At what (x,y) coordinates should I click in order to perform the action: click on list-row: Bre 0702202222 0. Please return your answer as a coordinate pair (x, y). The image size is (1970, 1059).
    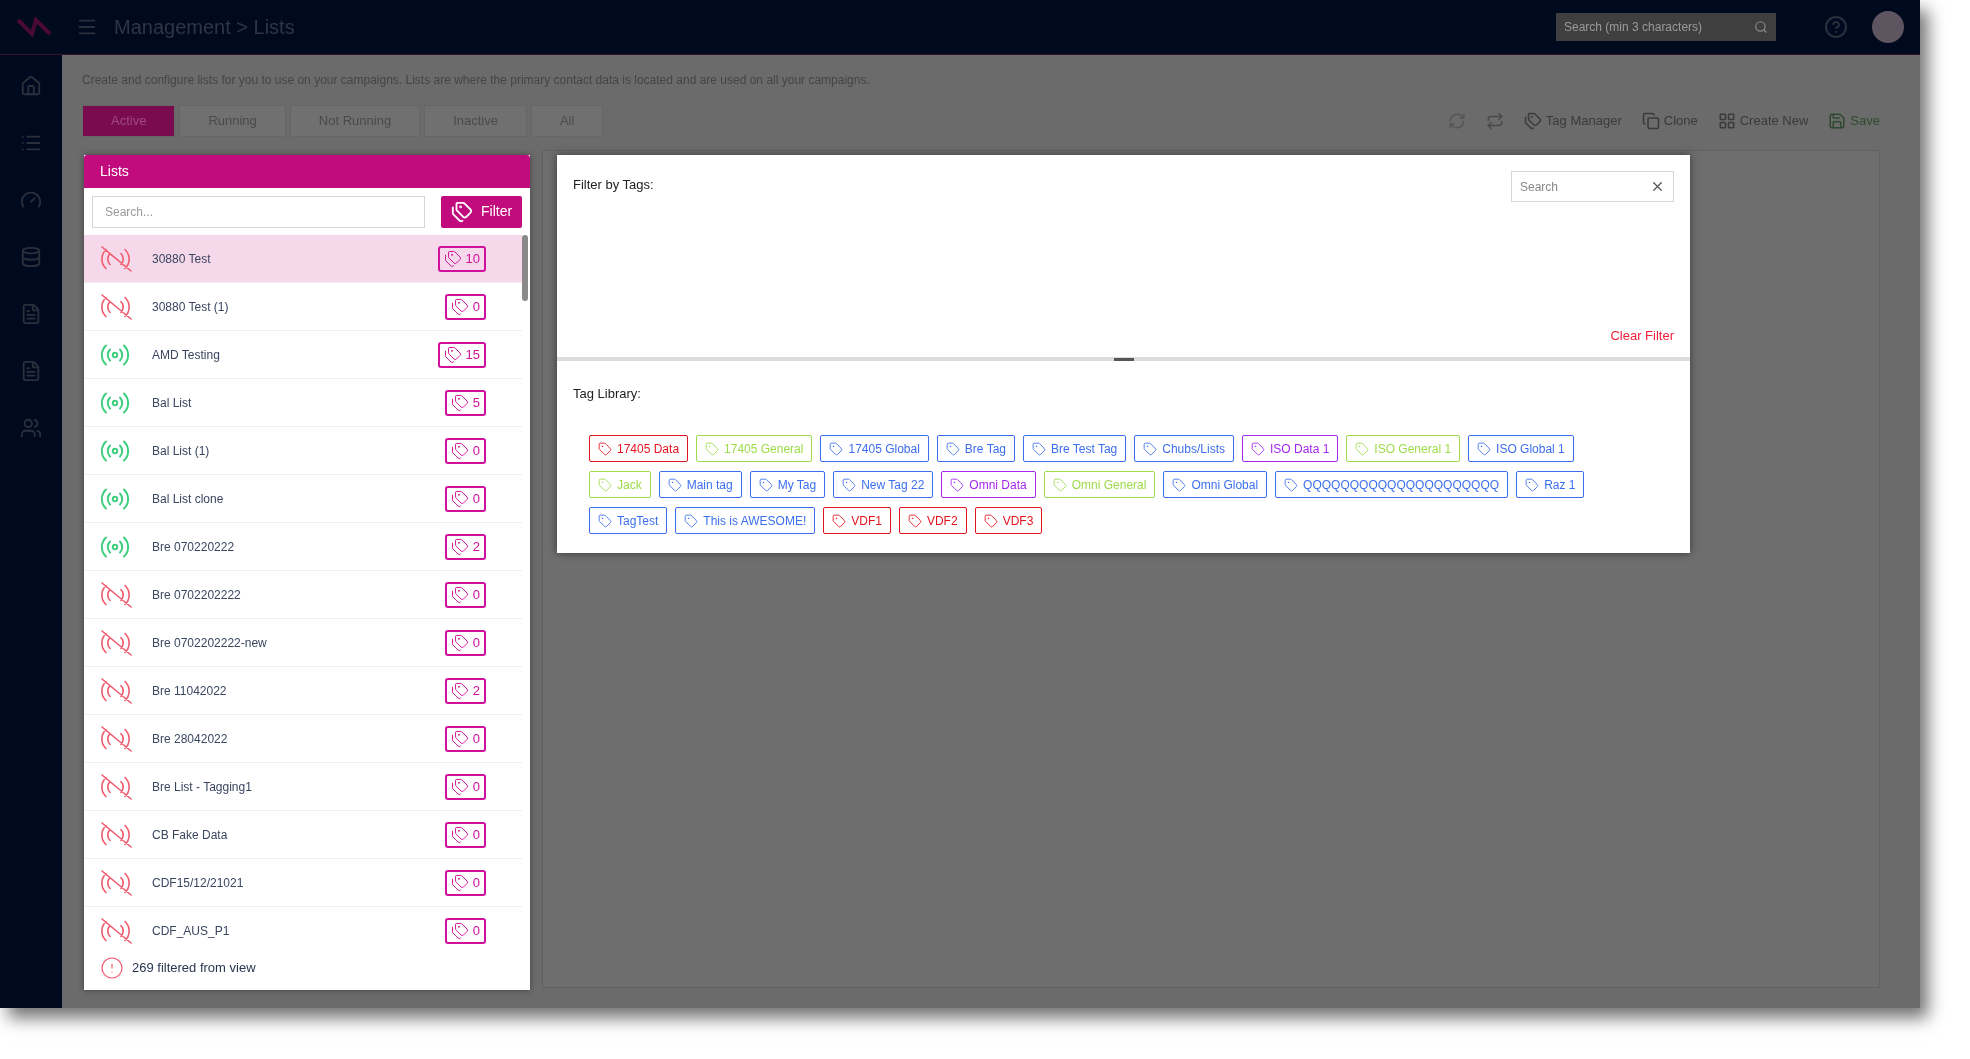
    Looking at the image, I should click on (303, 595).